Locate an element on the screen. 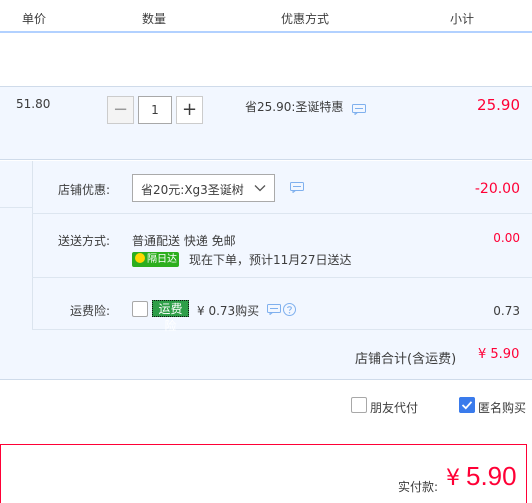  quantity-input: 1 is located at coordinates (155, 110).